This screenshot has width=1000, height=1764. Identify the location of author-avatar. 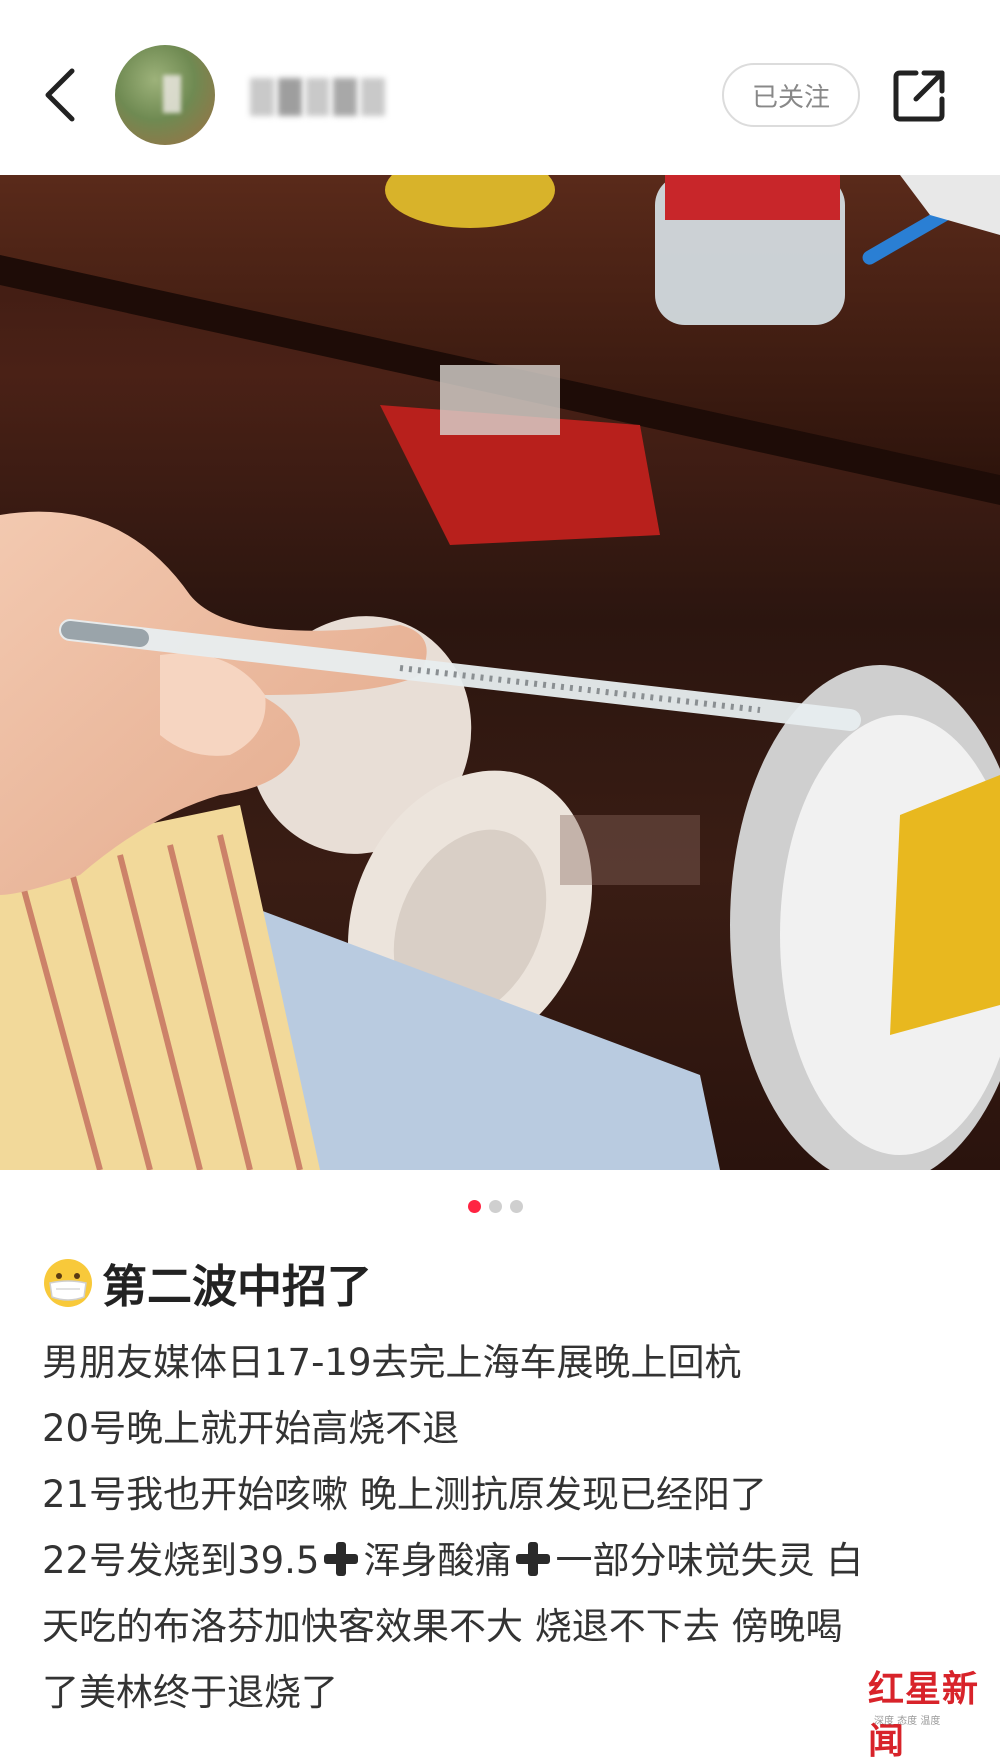
(165, 95).